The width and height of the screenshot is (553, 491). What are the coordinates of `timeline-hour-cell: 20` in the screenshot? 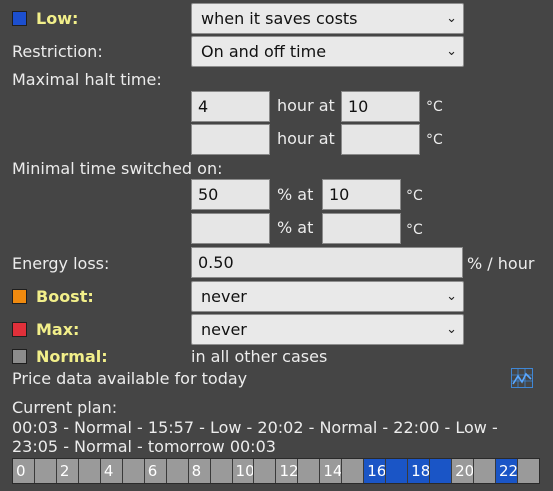 It's located at (463, 471).